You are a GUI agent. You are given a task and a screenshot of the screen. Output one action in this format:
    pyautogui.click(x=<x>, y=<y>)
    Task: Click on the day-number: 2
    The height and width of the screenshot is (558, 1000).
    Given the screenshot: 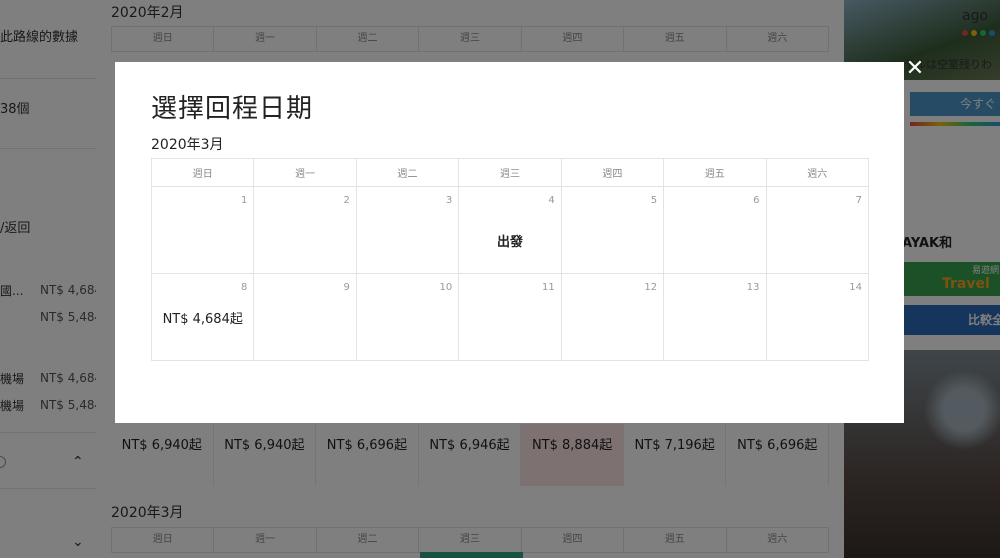 What is the action you would take?
    pyautogui.click(x=346, y=200)
    